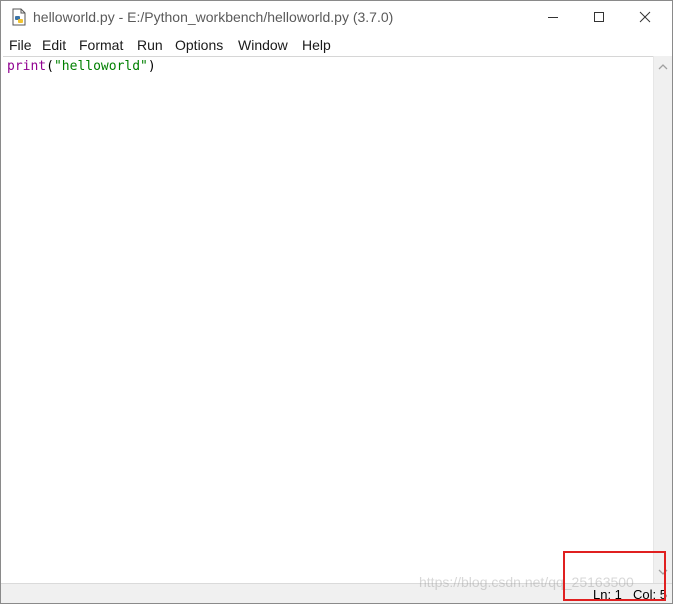 The height and width of the screenshot is (604, 673). What do you see at coordinates (263, 45) in the screenshot?
I see `menu-window: Window` at bounding box center [263, 45].